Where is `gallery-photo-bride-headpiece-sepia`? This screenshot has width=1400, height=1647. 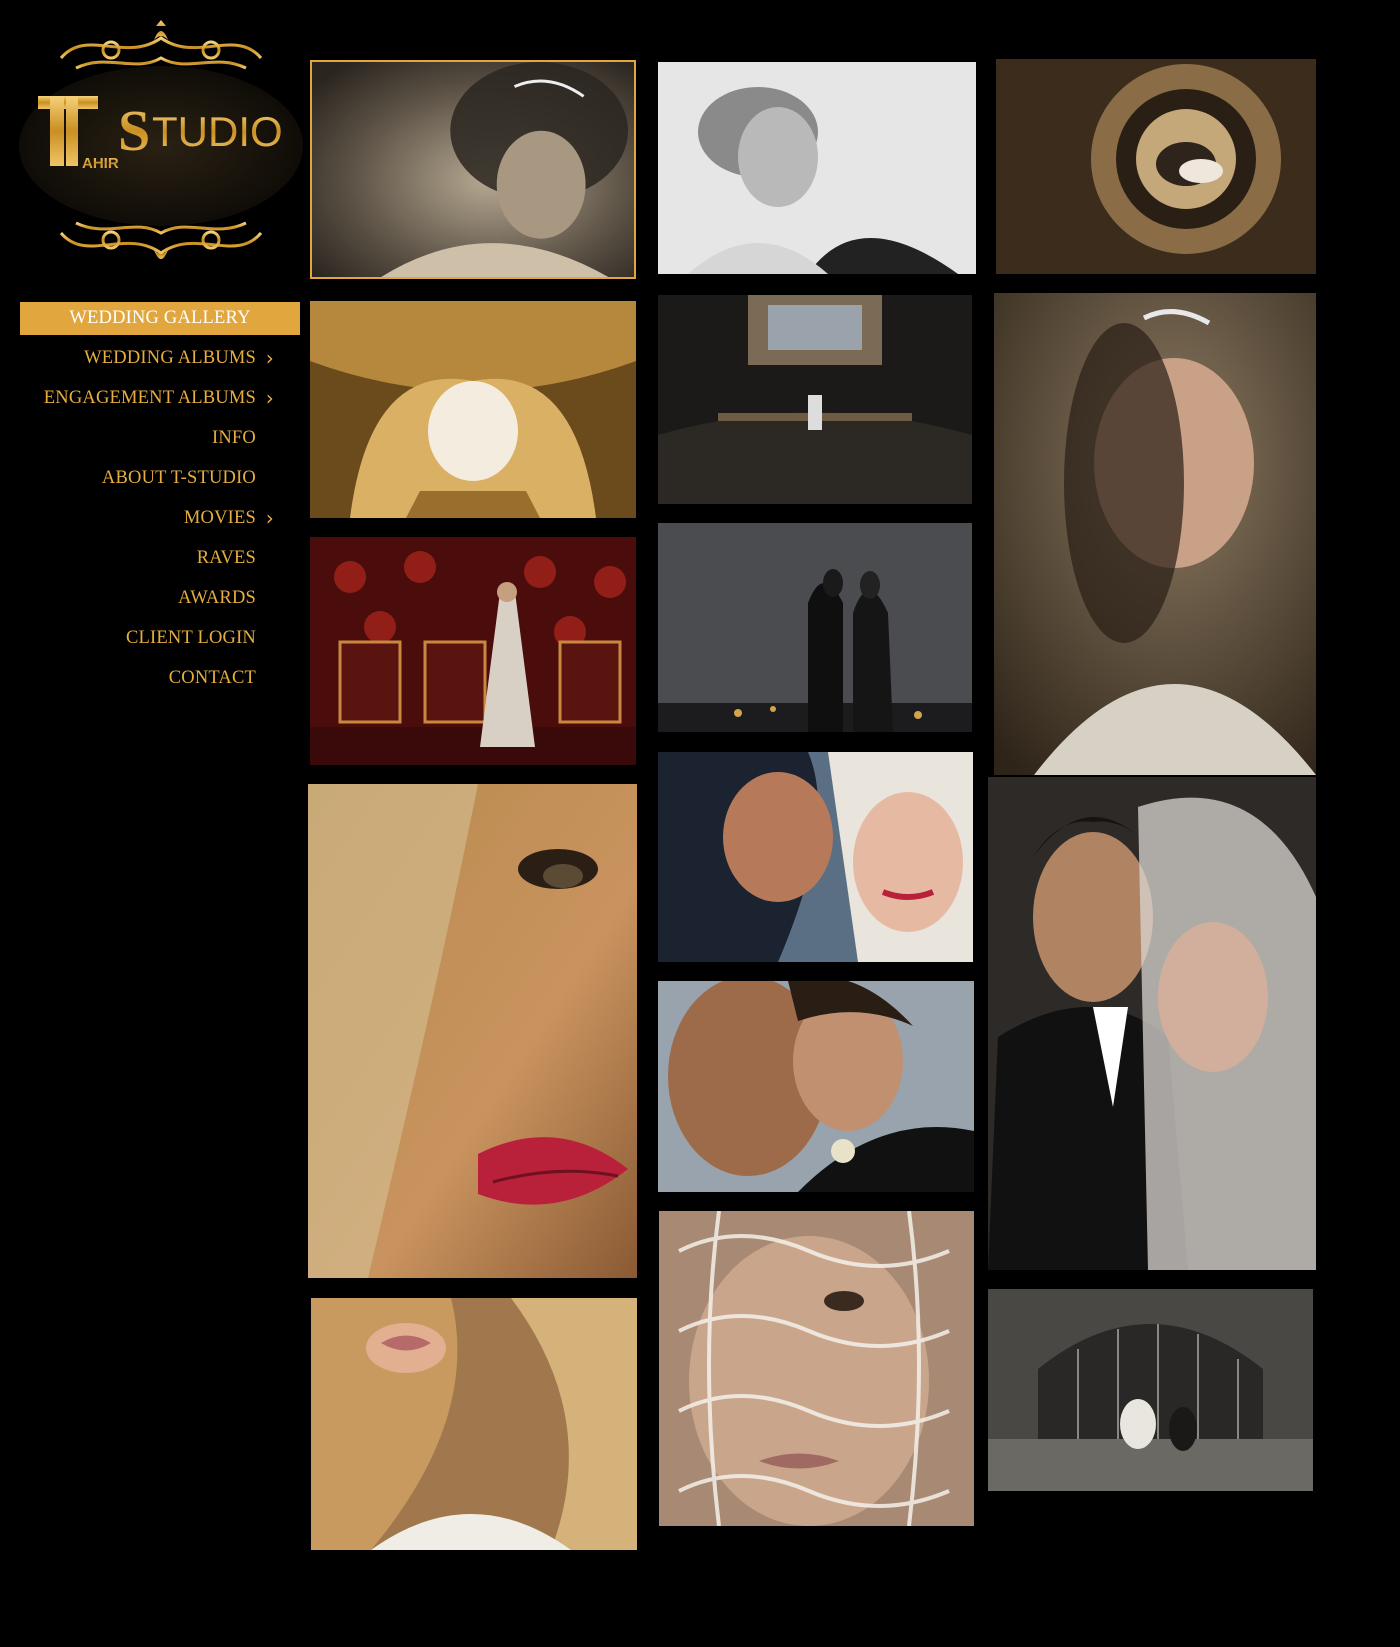 gallery-photo-bride-headpiece-sepia is located at coordinates (473, 169).